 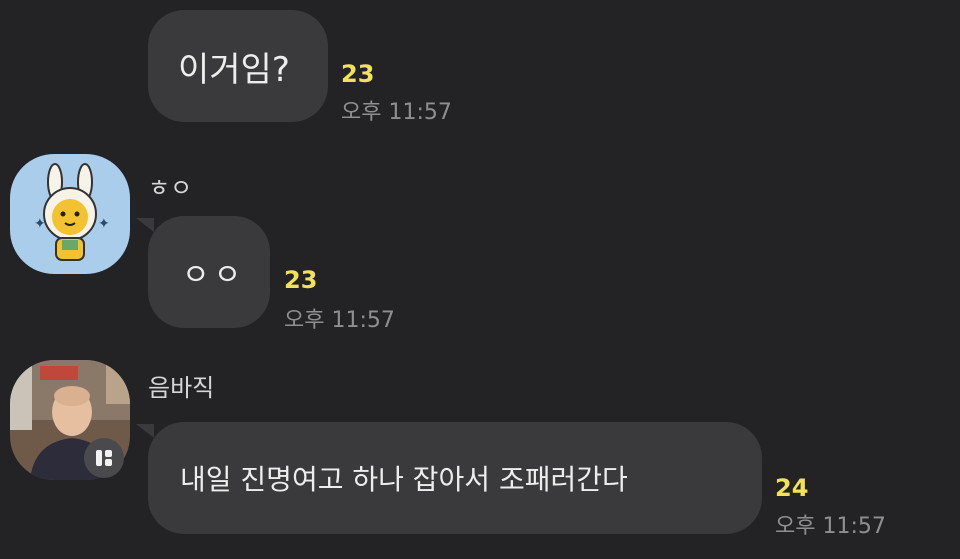 What do you see at coordinates (234, 69) in the screenshot?
I see `message-text: 이거임?` at bounding box center [234, 69].